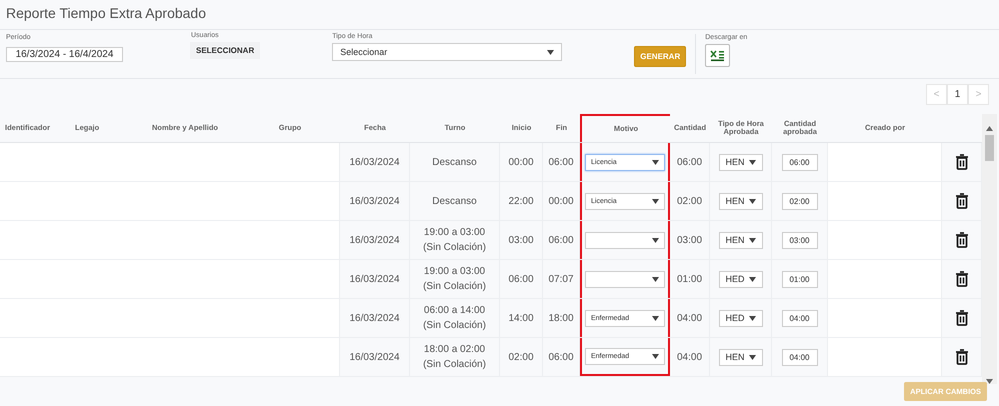 The image size is (999, 406). I want to click on approved-quantity-field: 02:00, so click(800, 201).